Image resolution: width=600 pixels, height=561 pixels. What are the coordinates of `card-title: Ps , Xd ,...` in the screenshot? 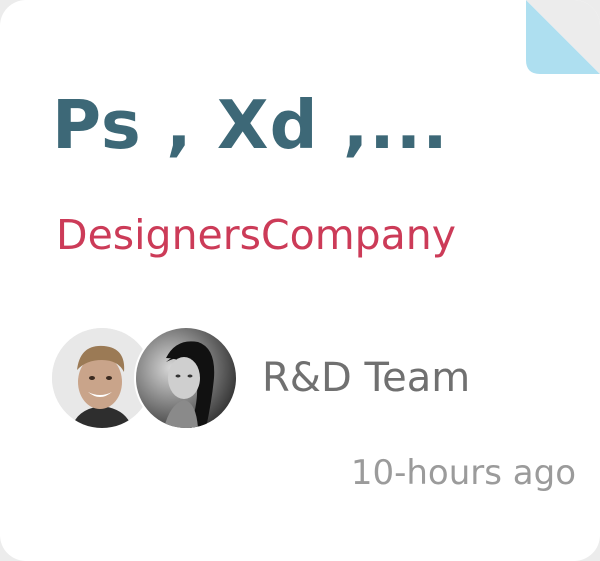 It's located at (250, 125).